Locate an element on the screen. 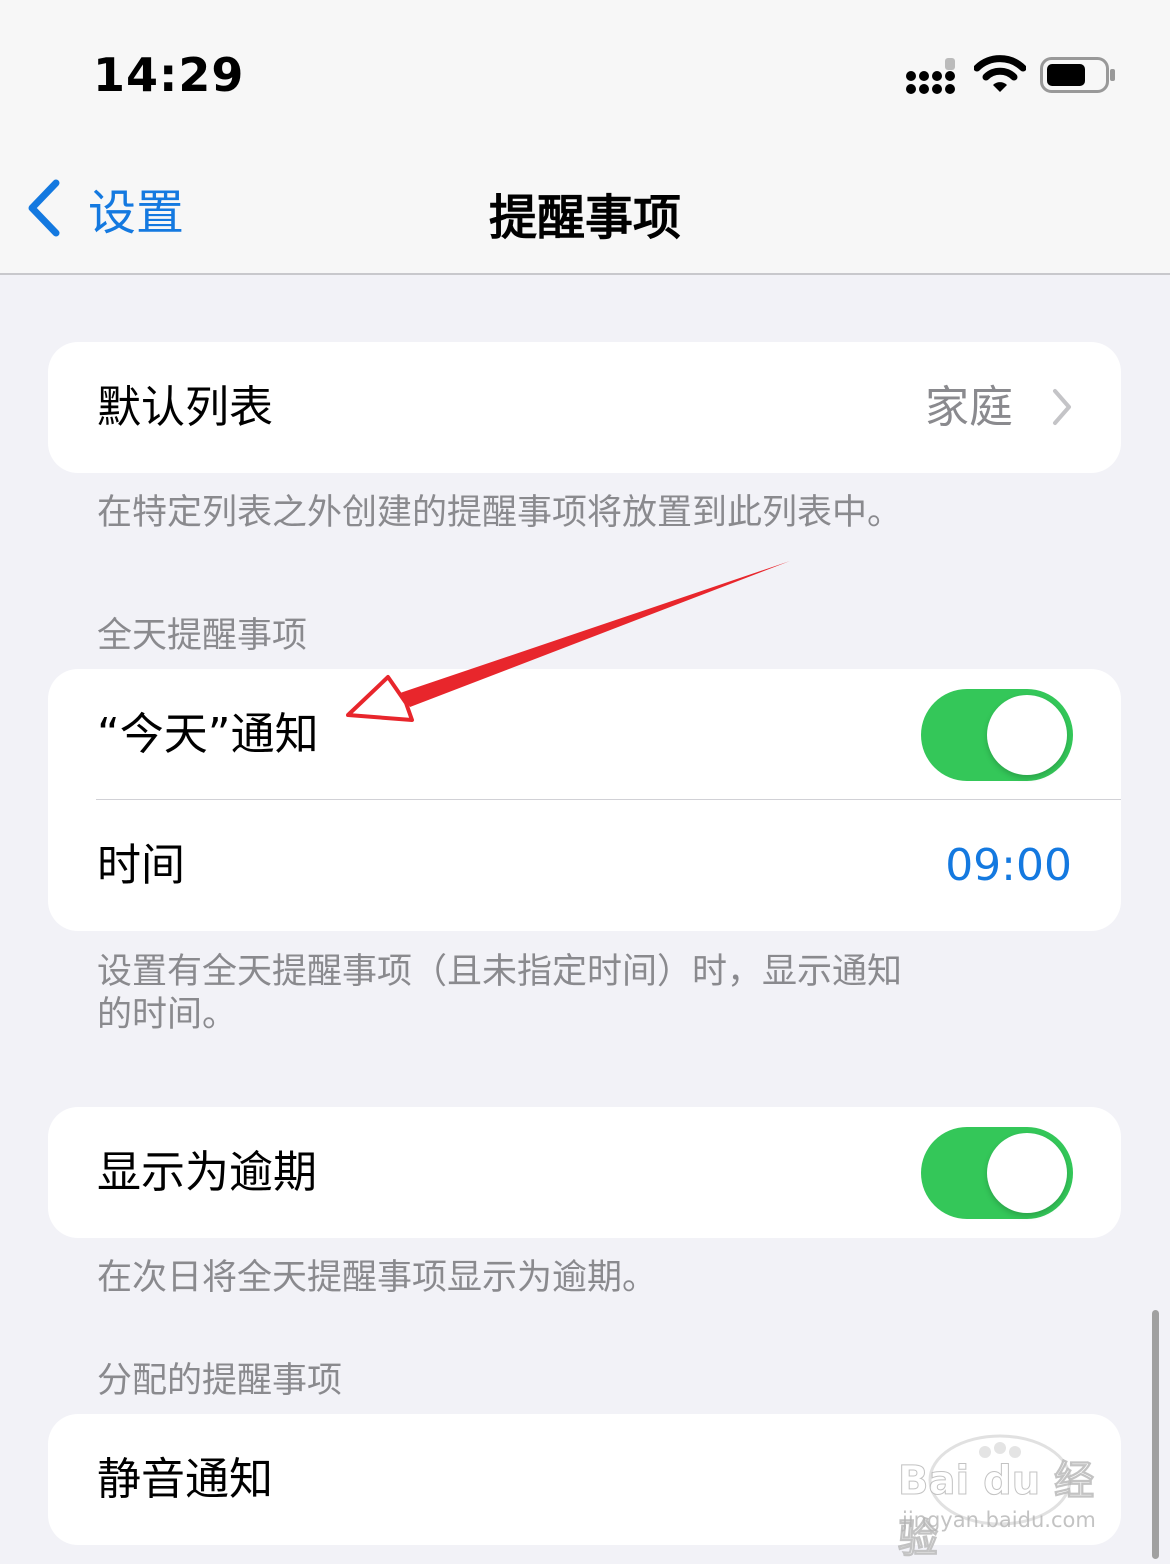  status-bar: 14:29 is located at coordinates (585, 70).